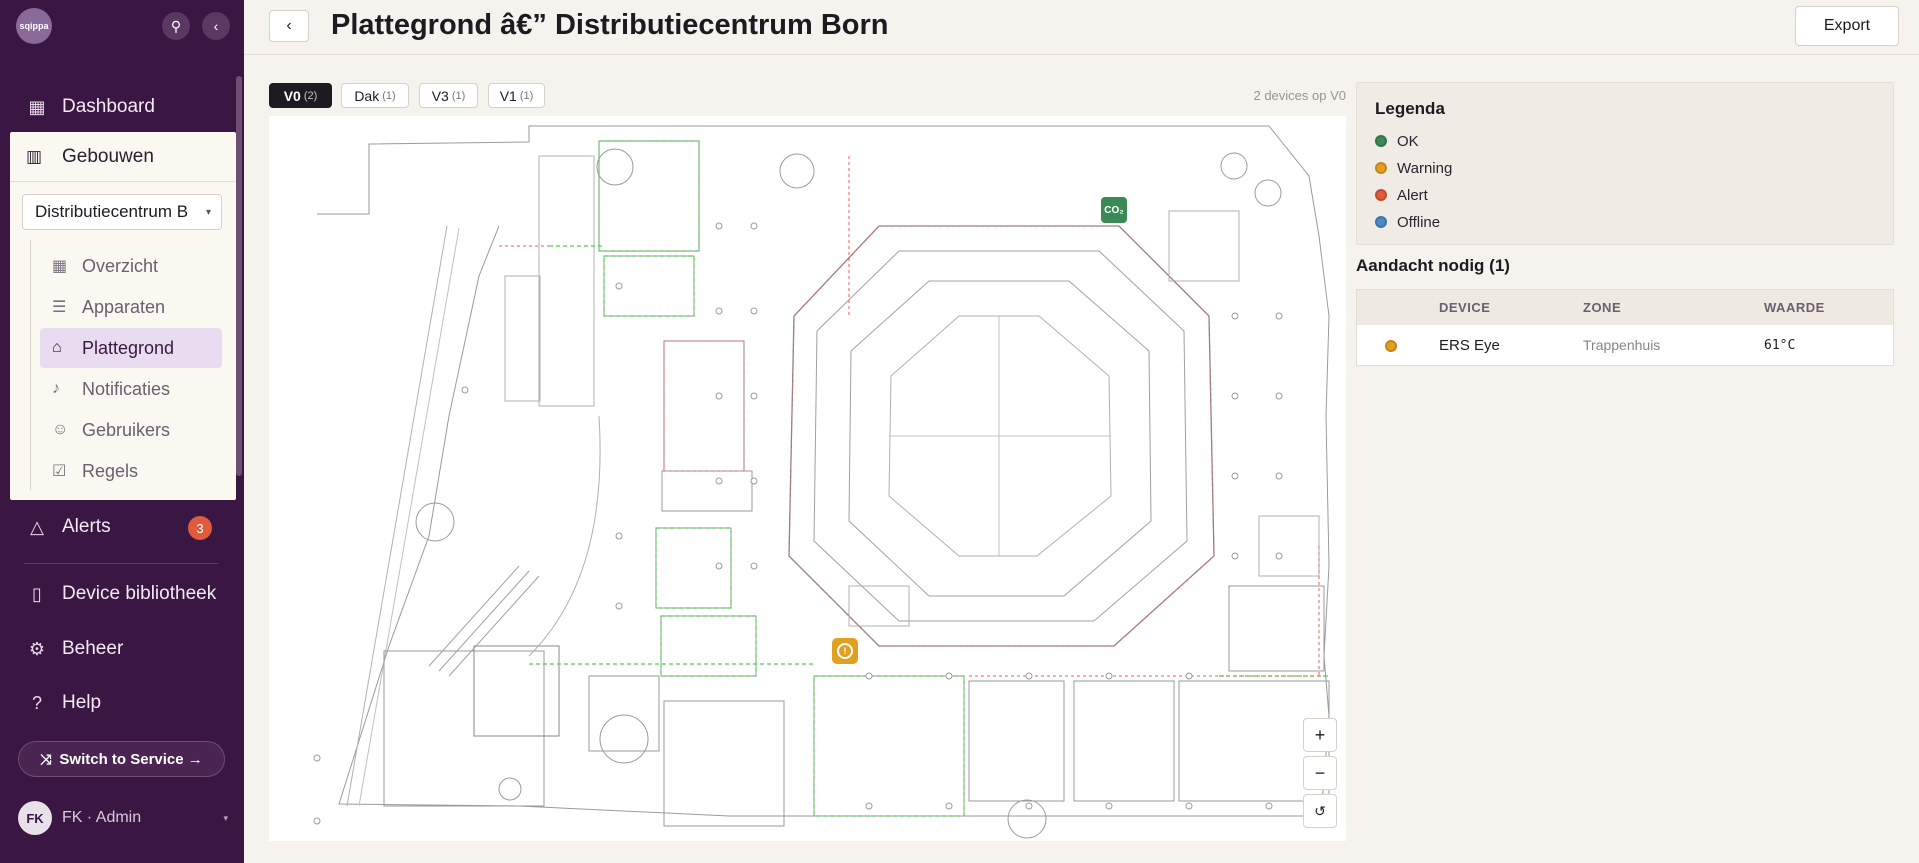  I want to click on avatar: FK, so click(35, 818).